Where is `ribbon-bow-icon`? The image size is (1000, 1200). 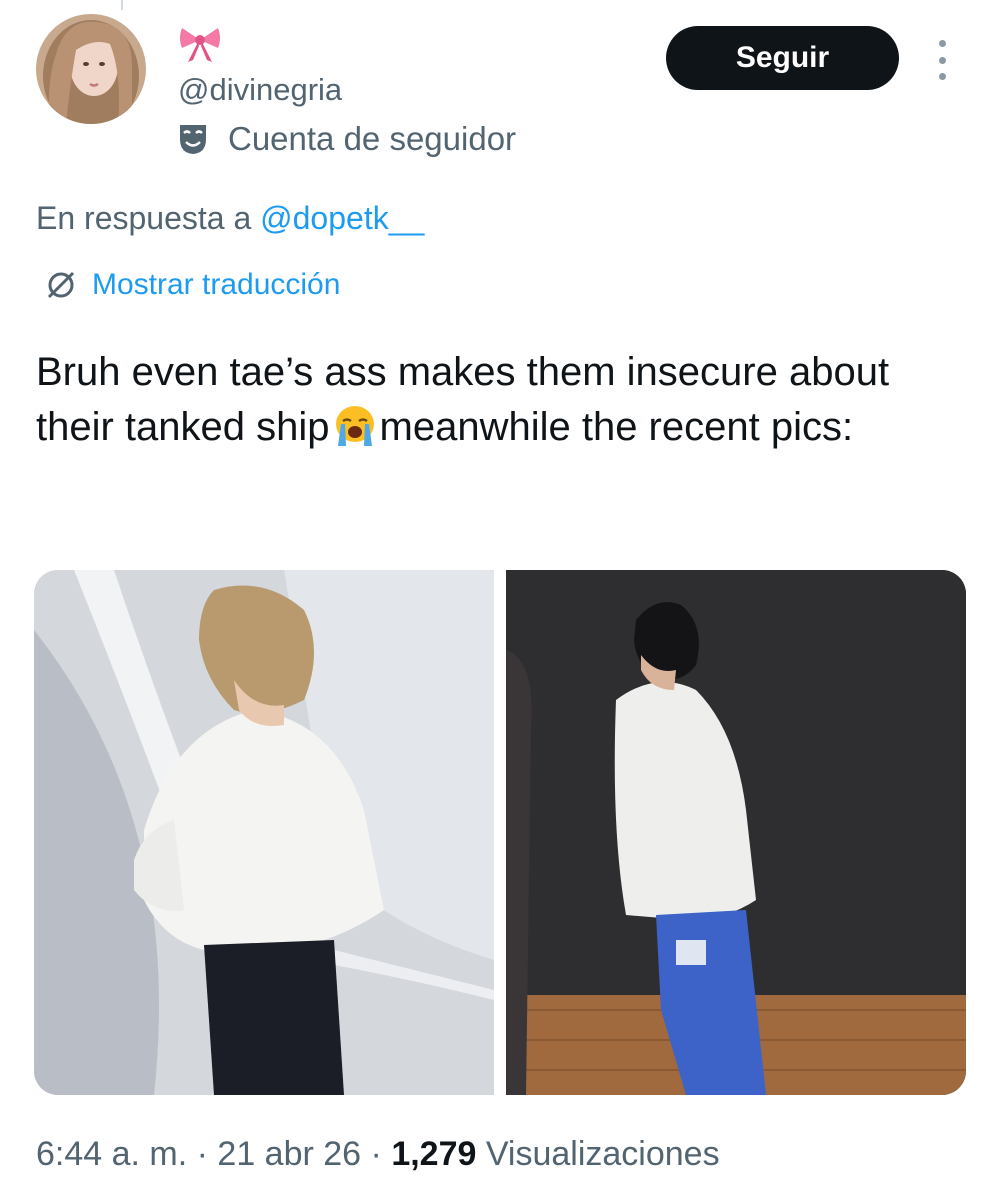 ribbon-bow-icon is located at coordinates (200, 44).